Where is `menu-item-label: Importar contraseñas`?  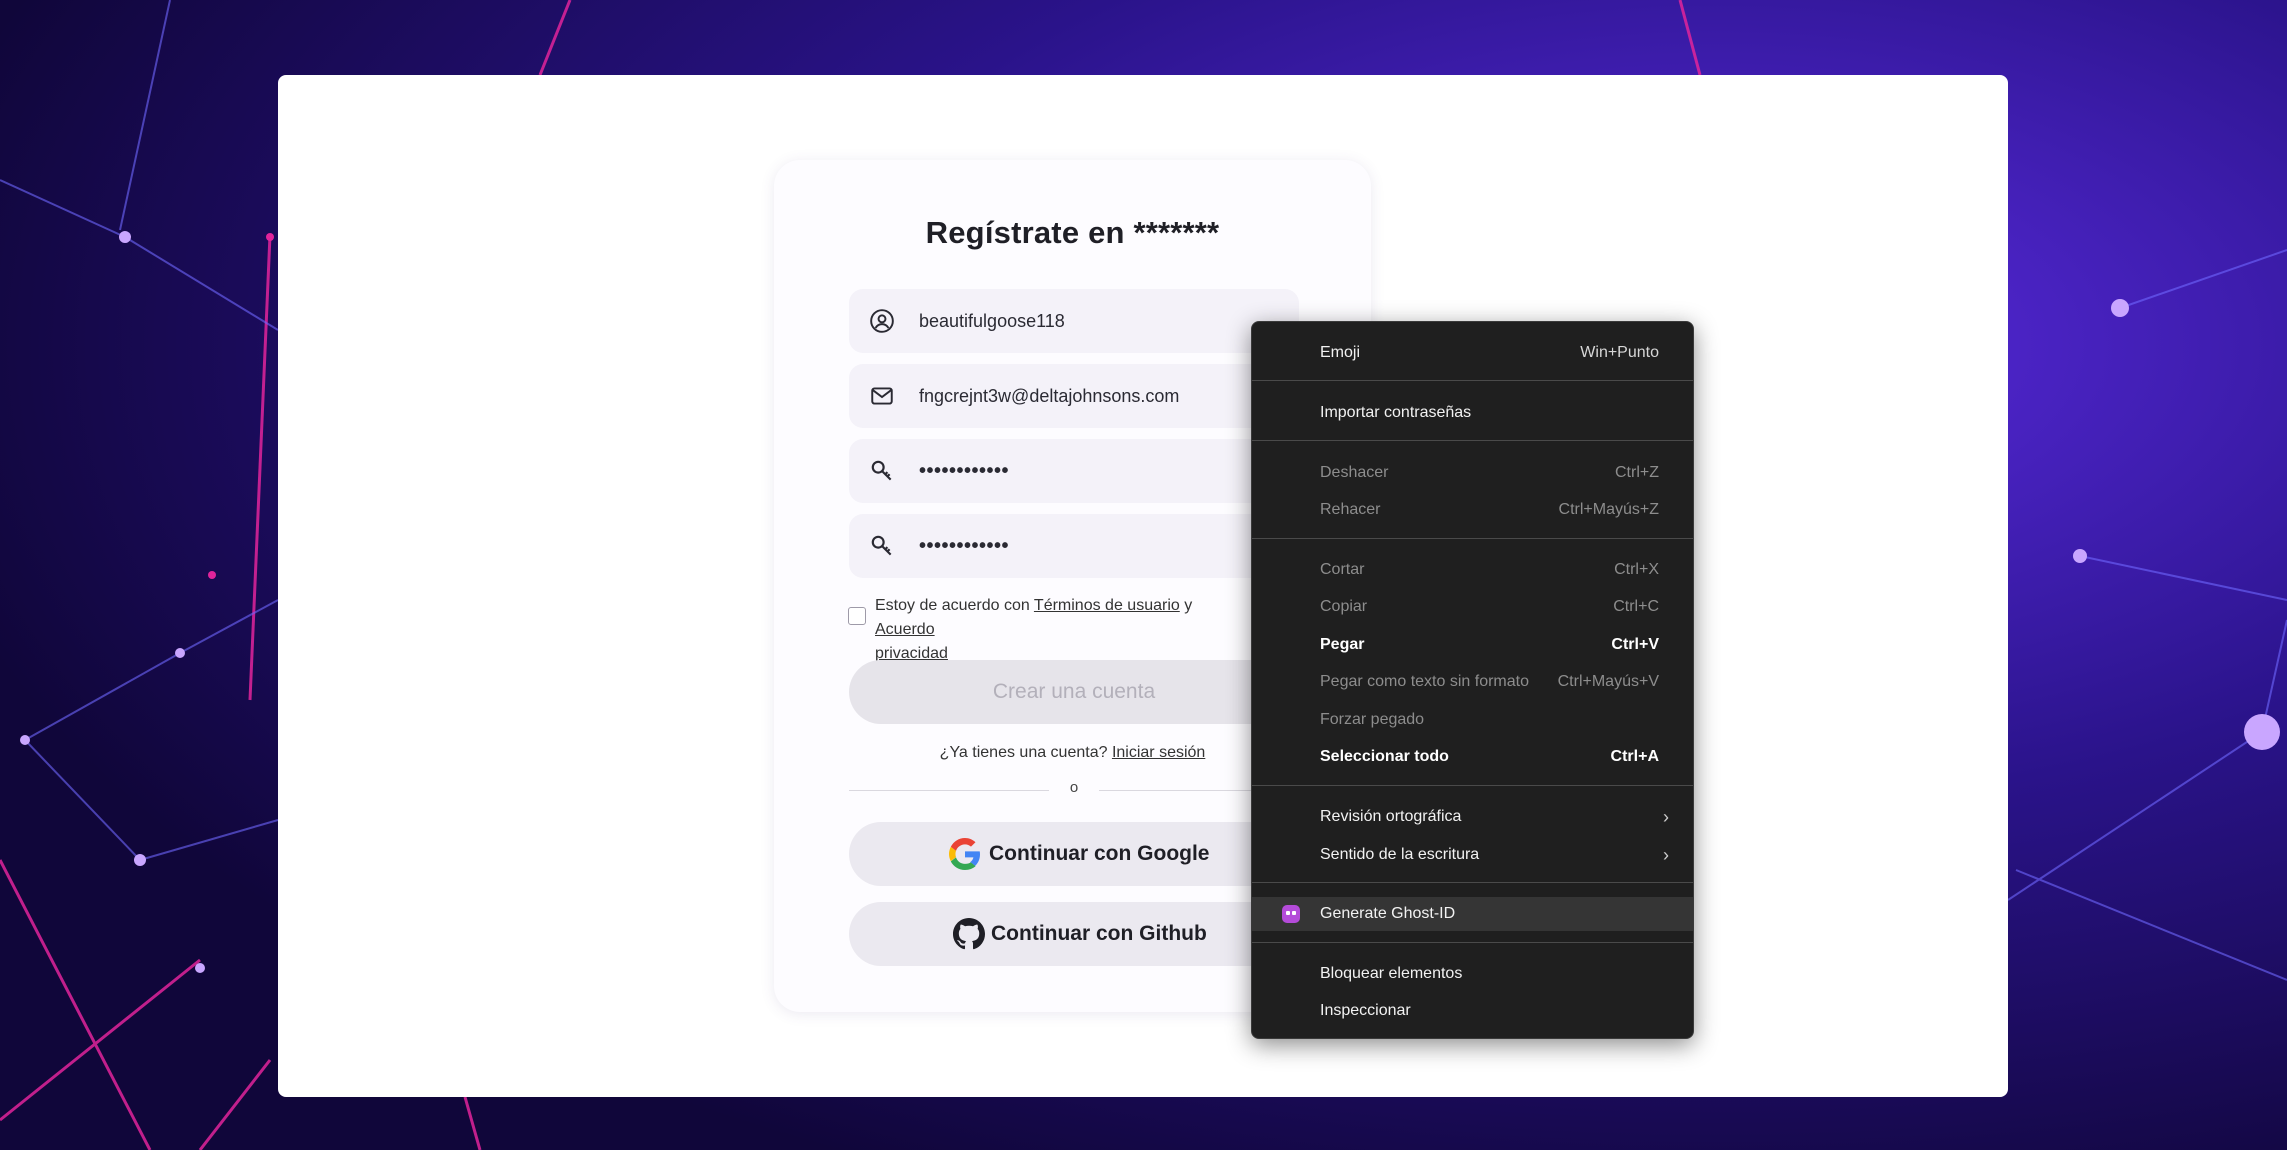
menu-item-label: Importar contraseñas is located at coordinates (1396, 412).